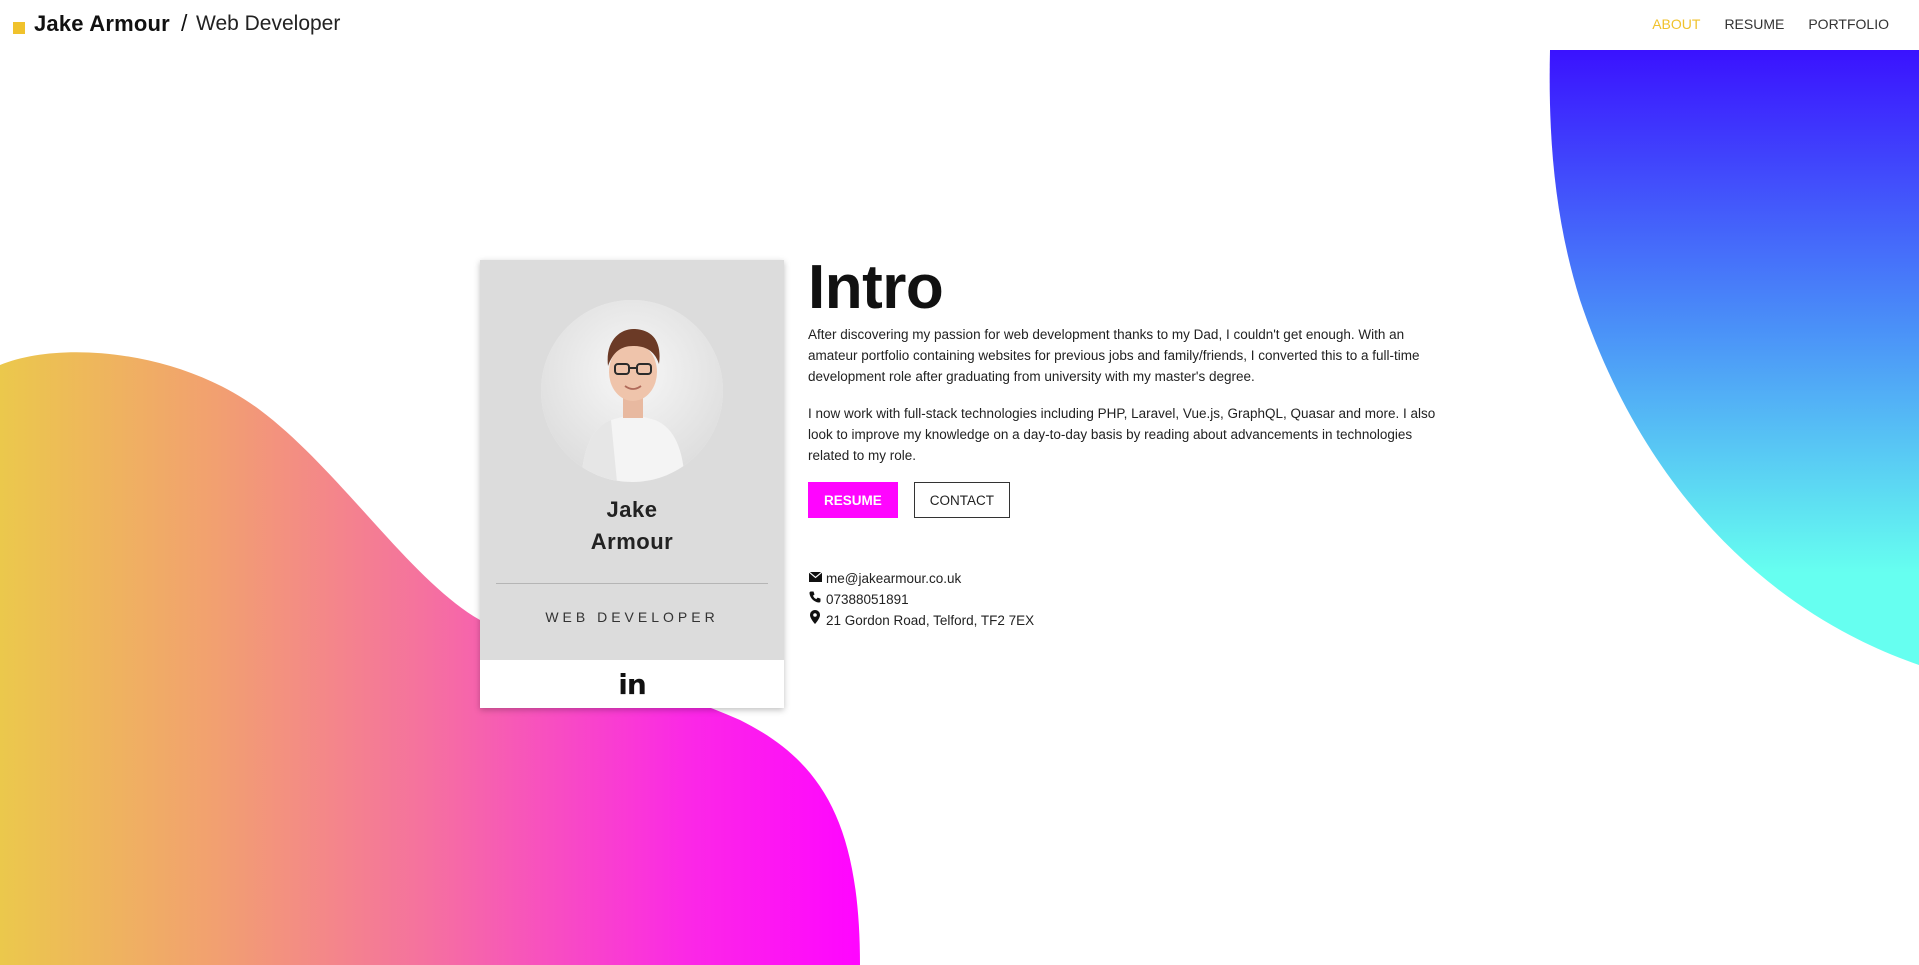 This screenshot has height=965, width=1919. I want to click on brand-role: Web Developer, so click(268, 23).